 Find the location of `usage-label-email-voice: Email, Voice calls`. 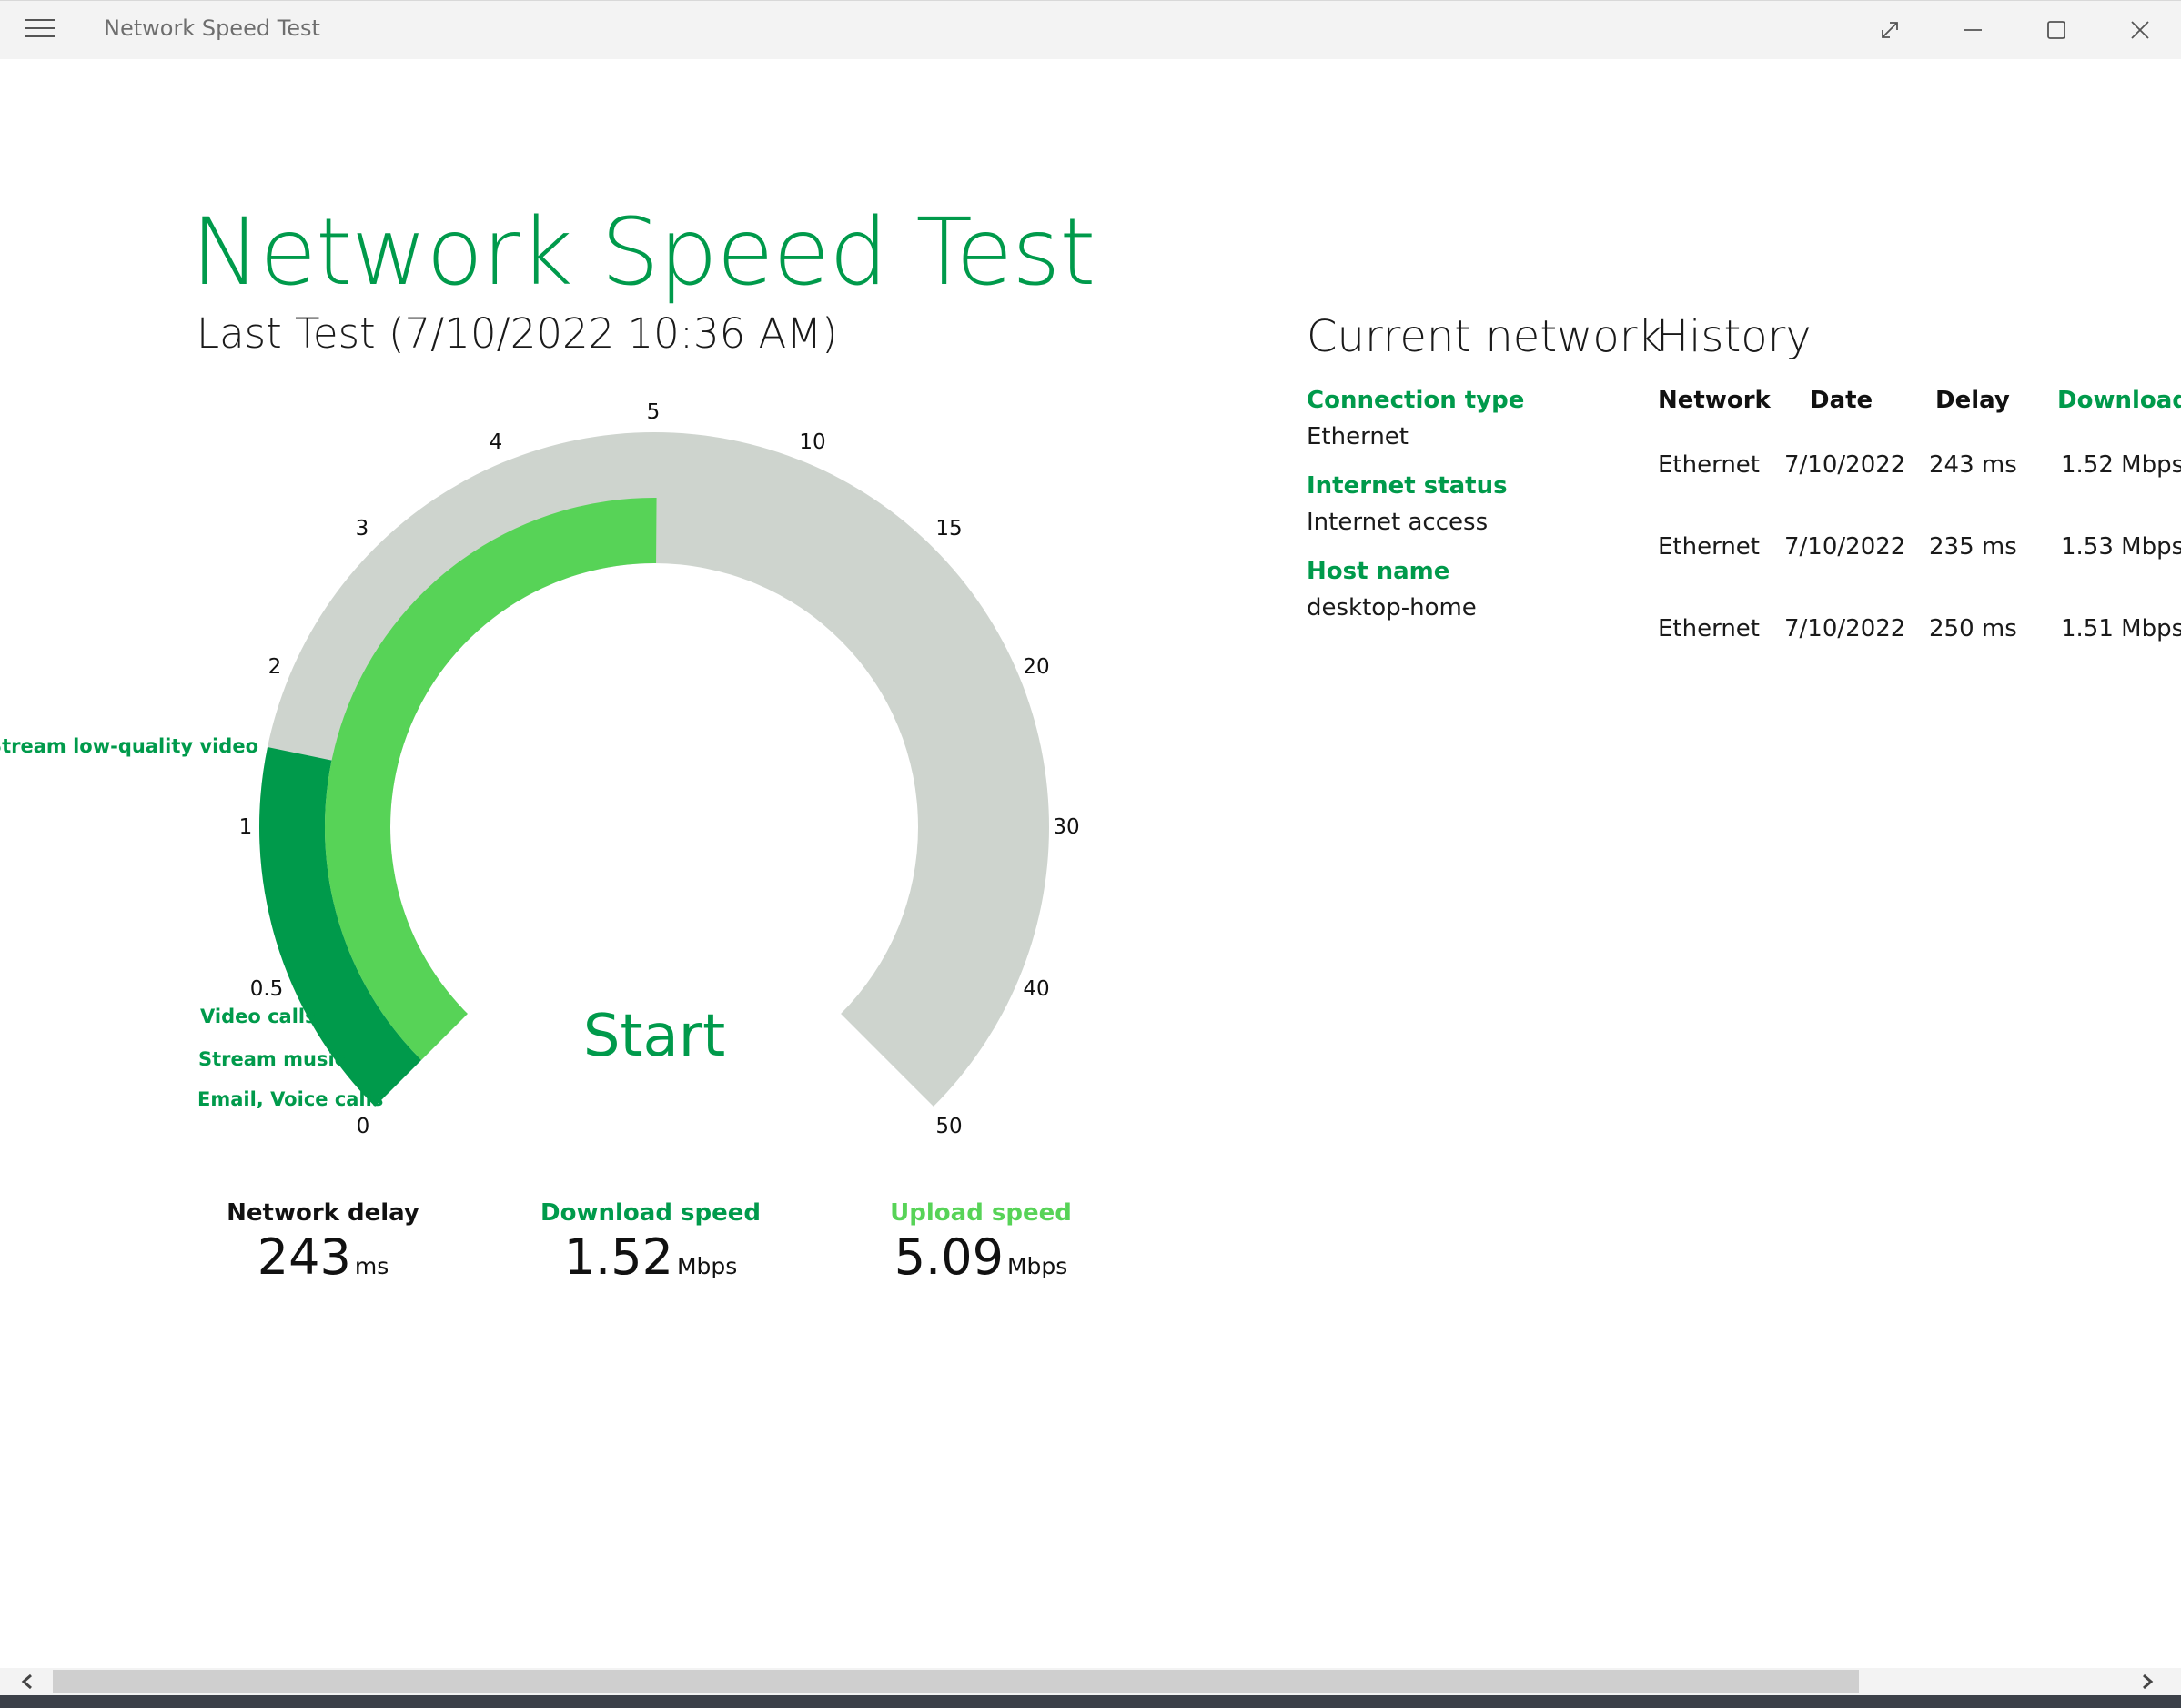

usage-label-email-voice: Email, Voice calls is located at coordinates (290, 1099).